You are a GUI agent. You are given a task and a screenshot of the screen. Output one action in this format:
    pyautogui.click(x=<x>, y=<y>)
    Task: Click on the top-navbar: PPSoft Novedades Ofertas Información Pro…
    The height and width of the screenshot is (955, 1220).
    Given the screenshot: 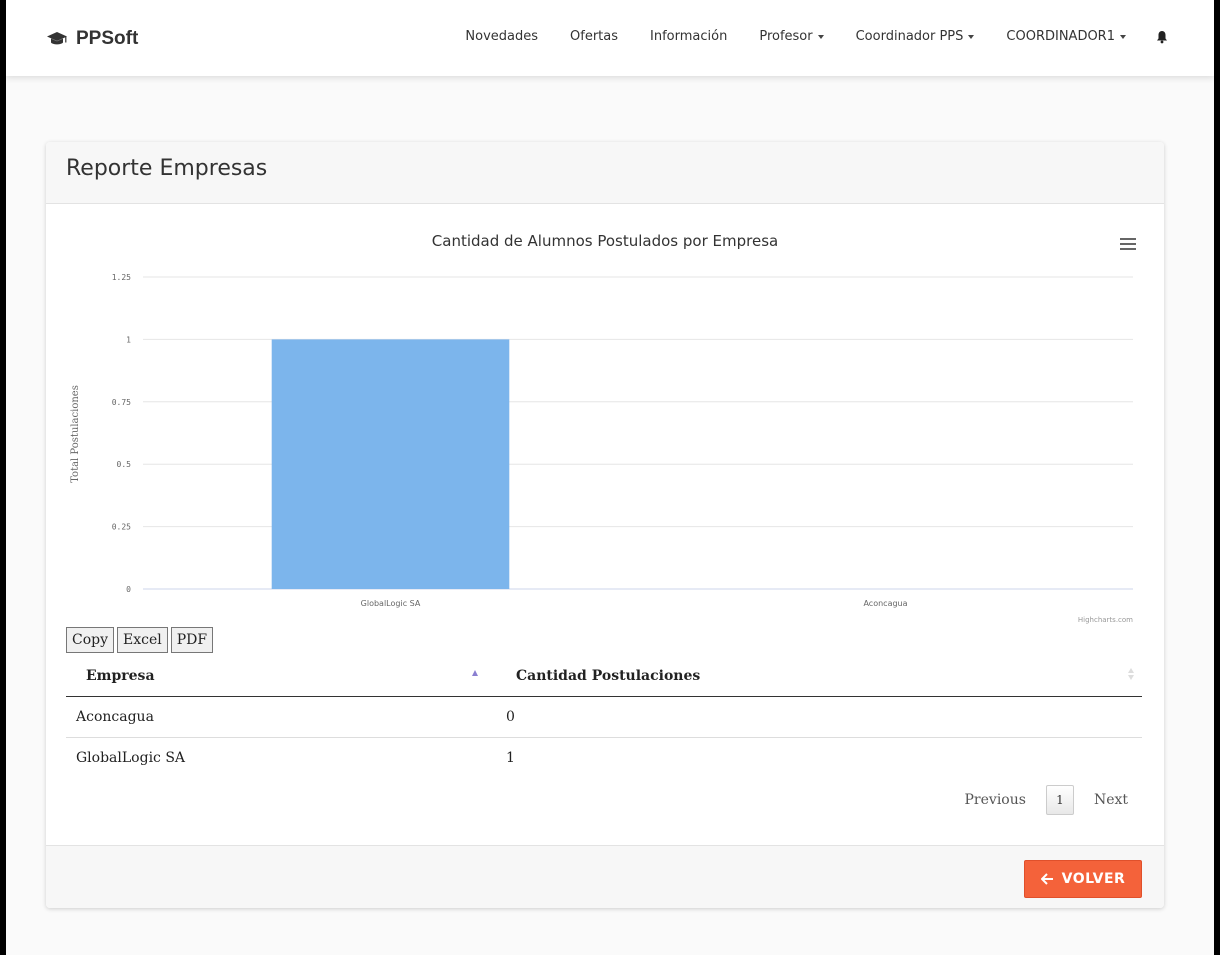 What is the action you would take?
    pyautogui.click(x=610, y=38)
    